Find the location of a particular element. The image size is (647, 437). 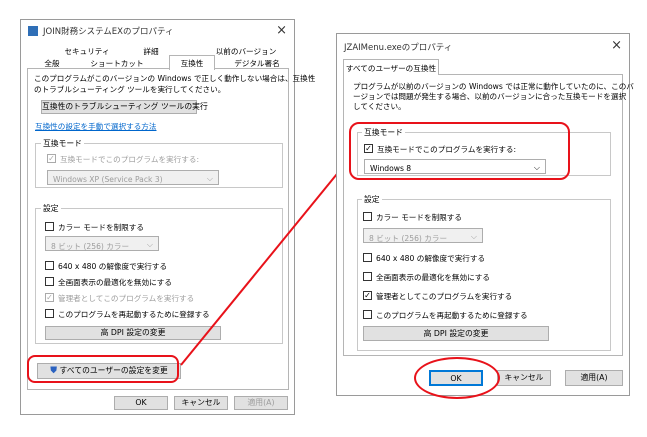

left-admin-checkbox: ✓ is located at coordinates (49, 297).